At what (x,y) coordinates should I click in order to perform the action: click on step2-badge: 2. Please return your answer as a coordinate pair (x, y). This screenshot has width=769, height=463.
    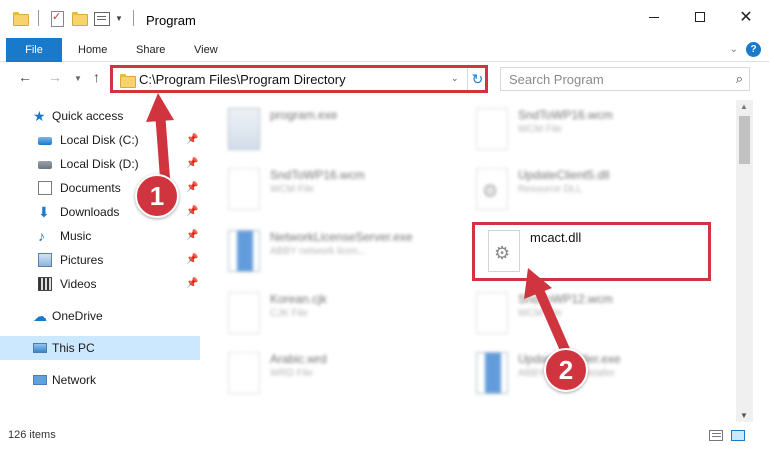
    Looking at the image, I should click on (566, 370).